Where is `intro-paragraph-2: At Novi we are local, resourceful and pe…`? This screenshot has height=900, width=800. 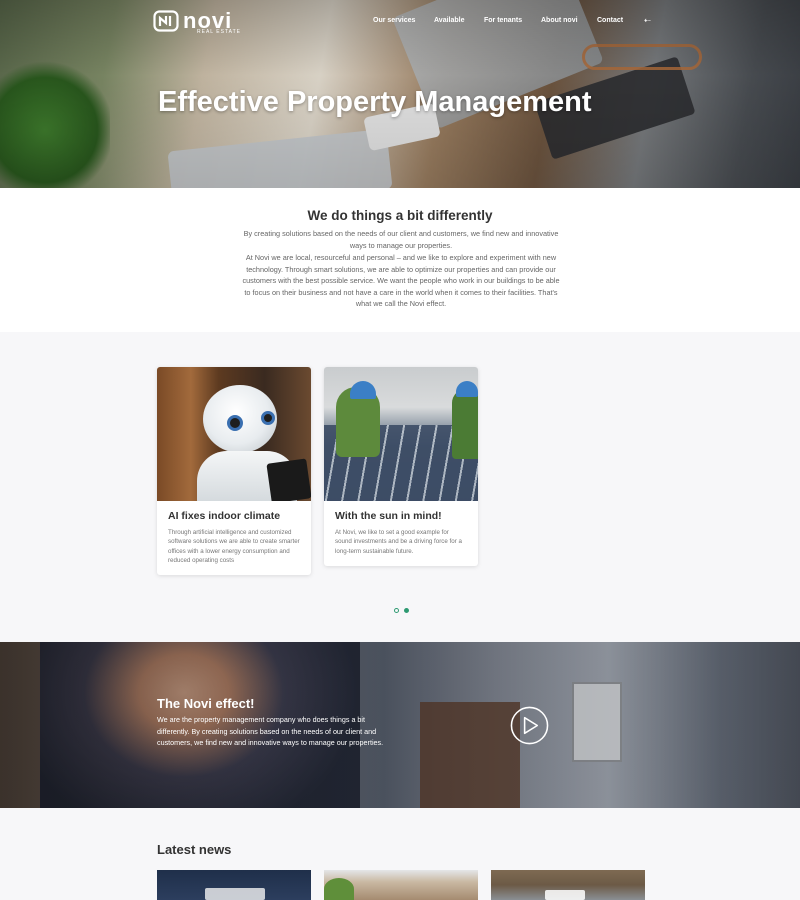
intro-paragraph-2: At Novi we are local, resourceful and pe… is located at coordinates (401, 281).